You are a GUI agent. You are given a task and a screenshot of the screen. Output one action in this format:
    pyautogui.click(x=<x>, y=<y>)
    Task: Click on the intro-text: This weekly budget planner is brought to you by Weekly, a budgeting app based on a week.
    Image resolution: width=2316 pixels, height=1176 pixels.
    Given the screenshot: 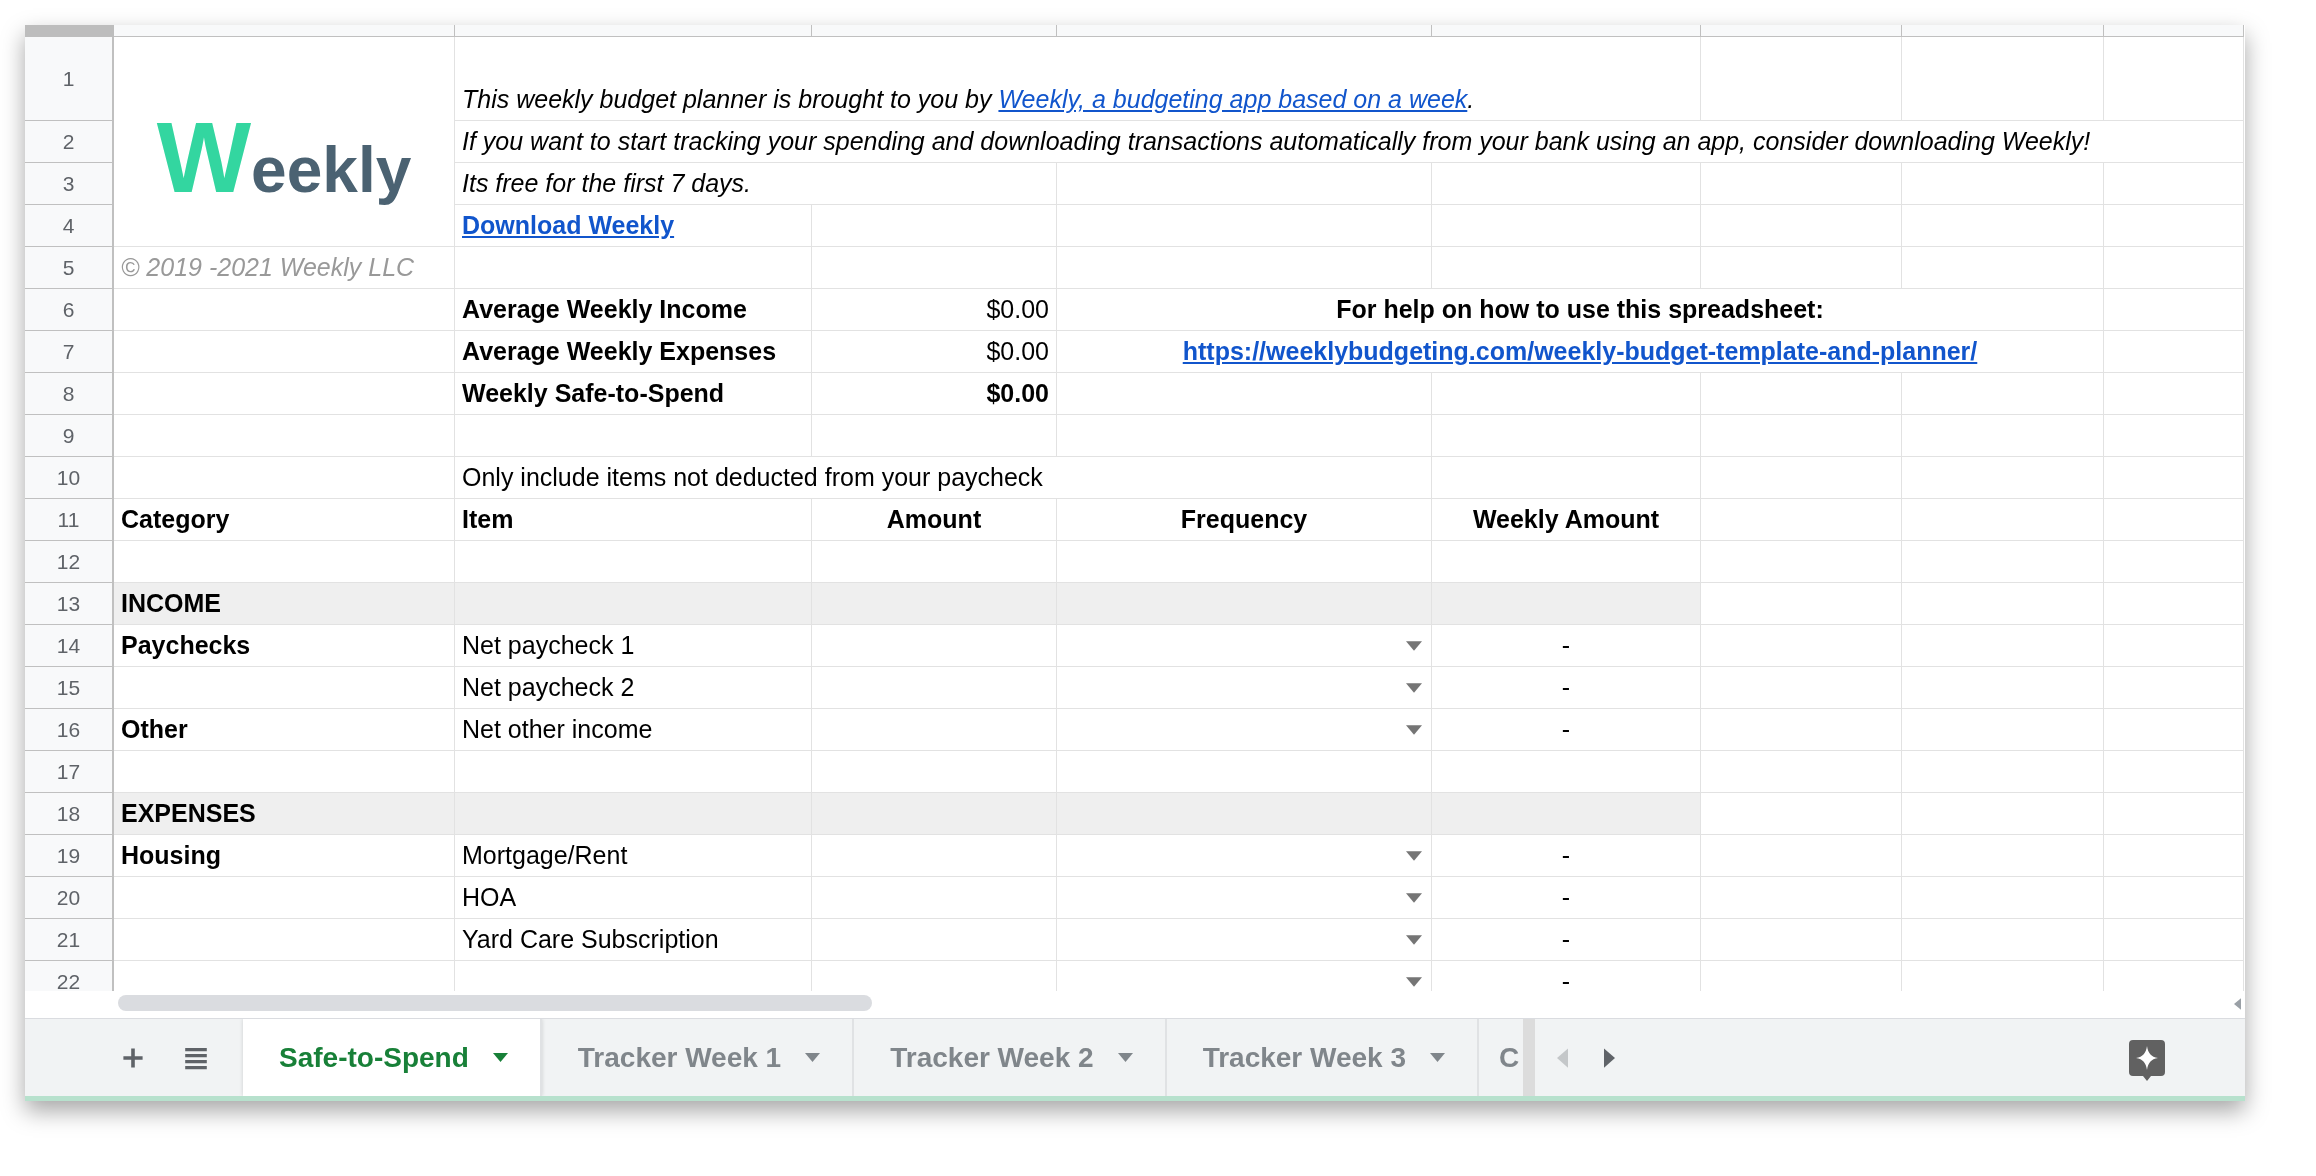 What is the action you would take?
    pyautogui.click(x=1078, y=79)
    